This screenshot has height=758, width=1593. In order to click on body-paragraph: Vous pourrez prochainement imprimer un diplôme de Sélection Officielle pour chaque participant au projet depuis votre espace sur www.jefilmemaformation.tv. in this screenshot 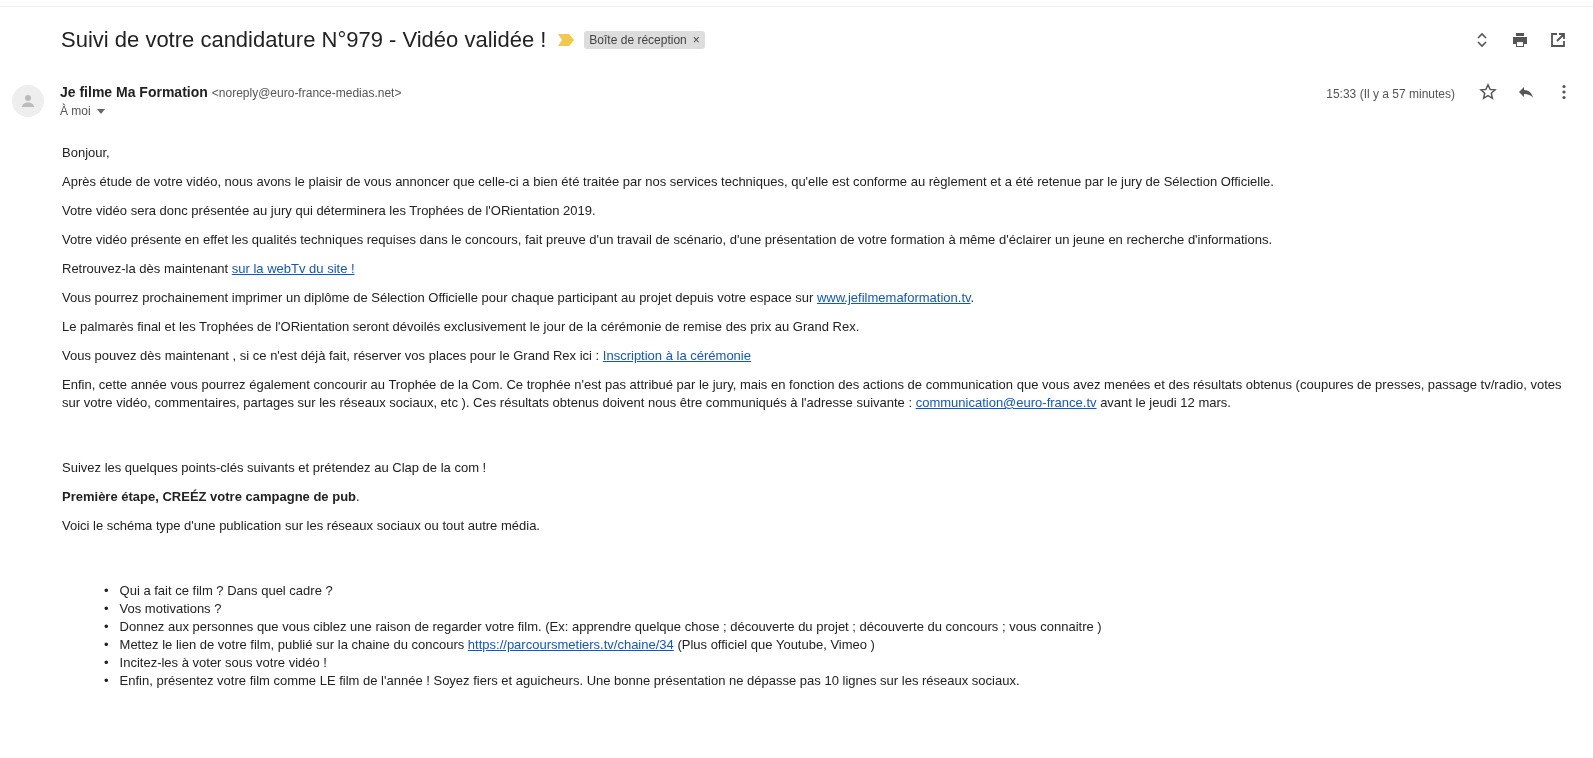, I will do `click(519, 298)`.